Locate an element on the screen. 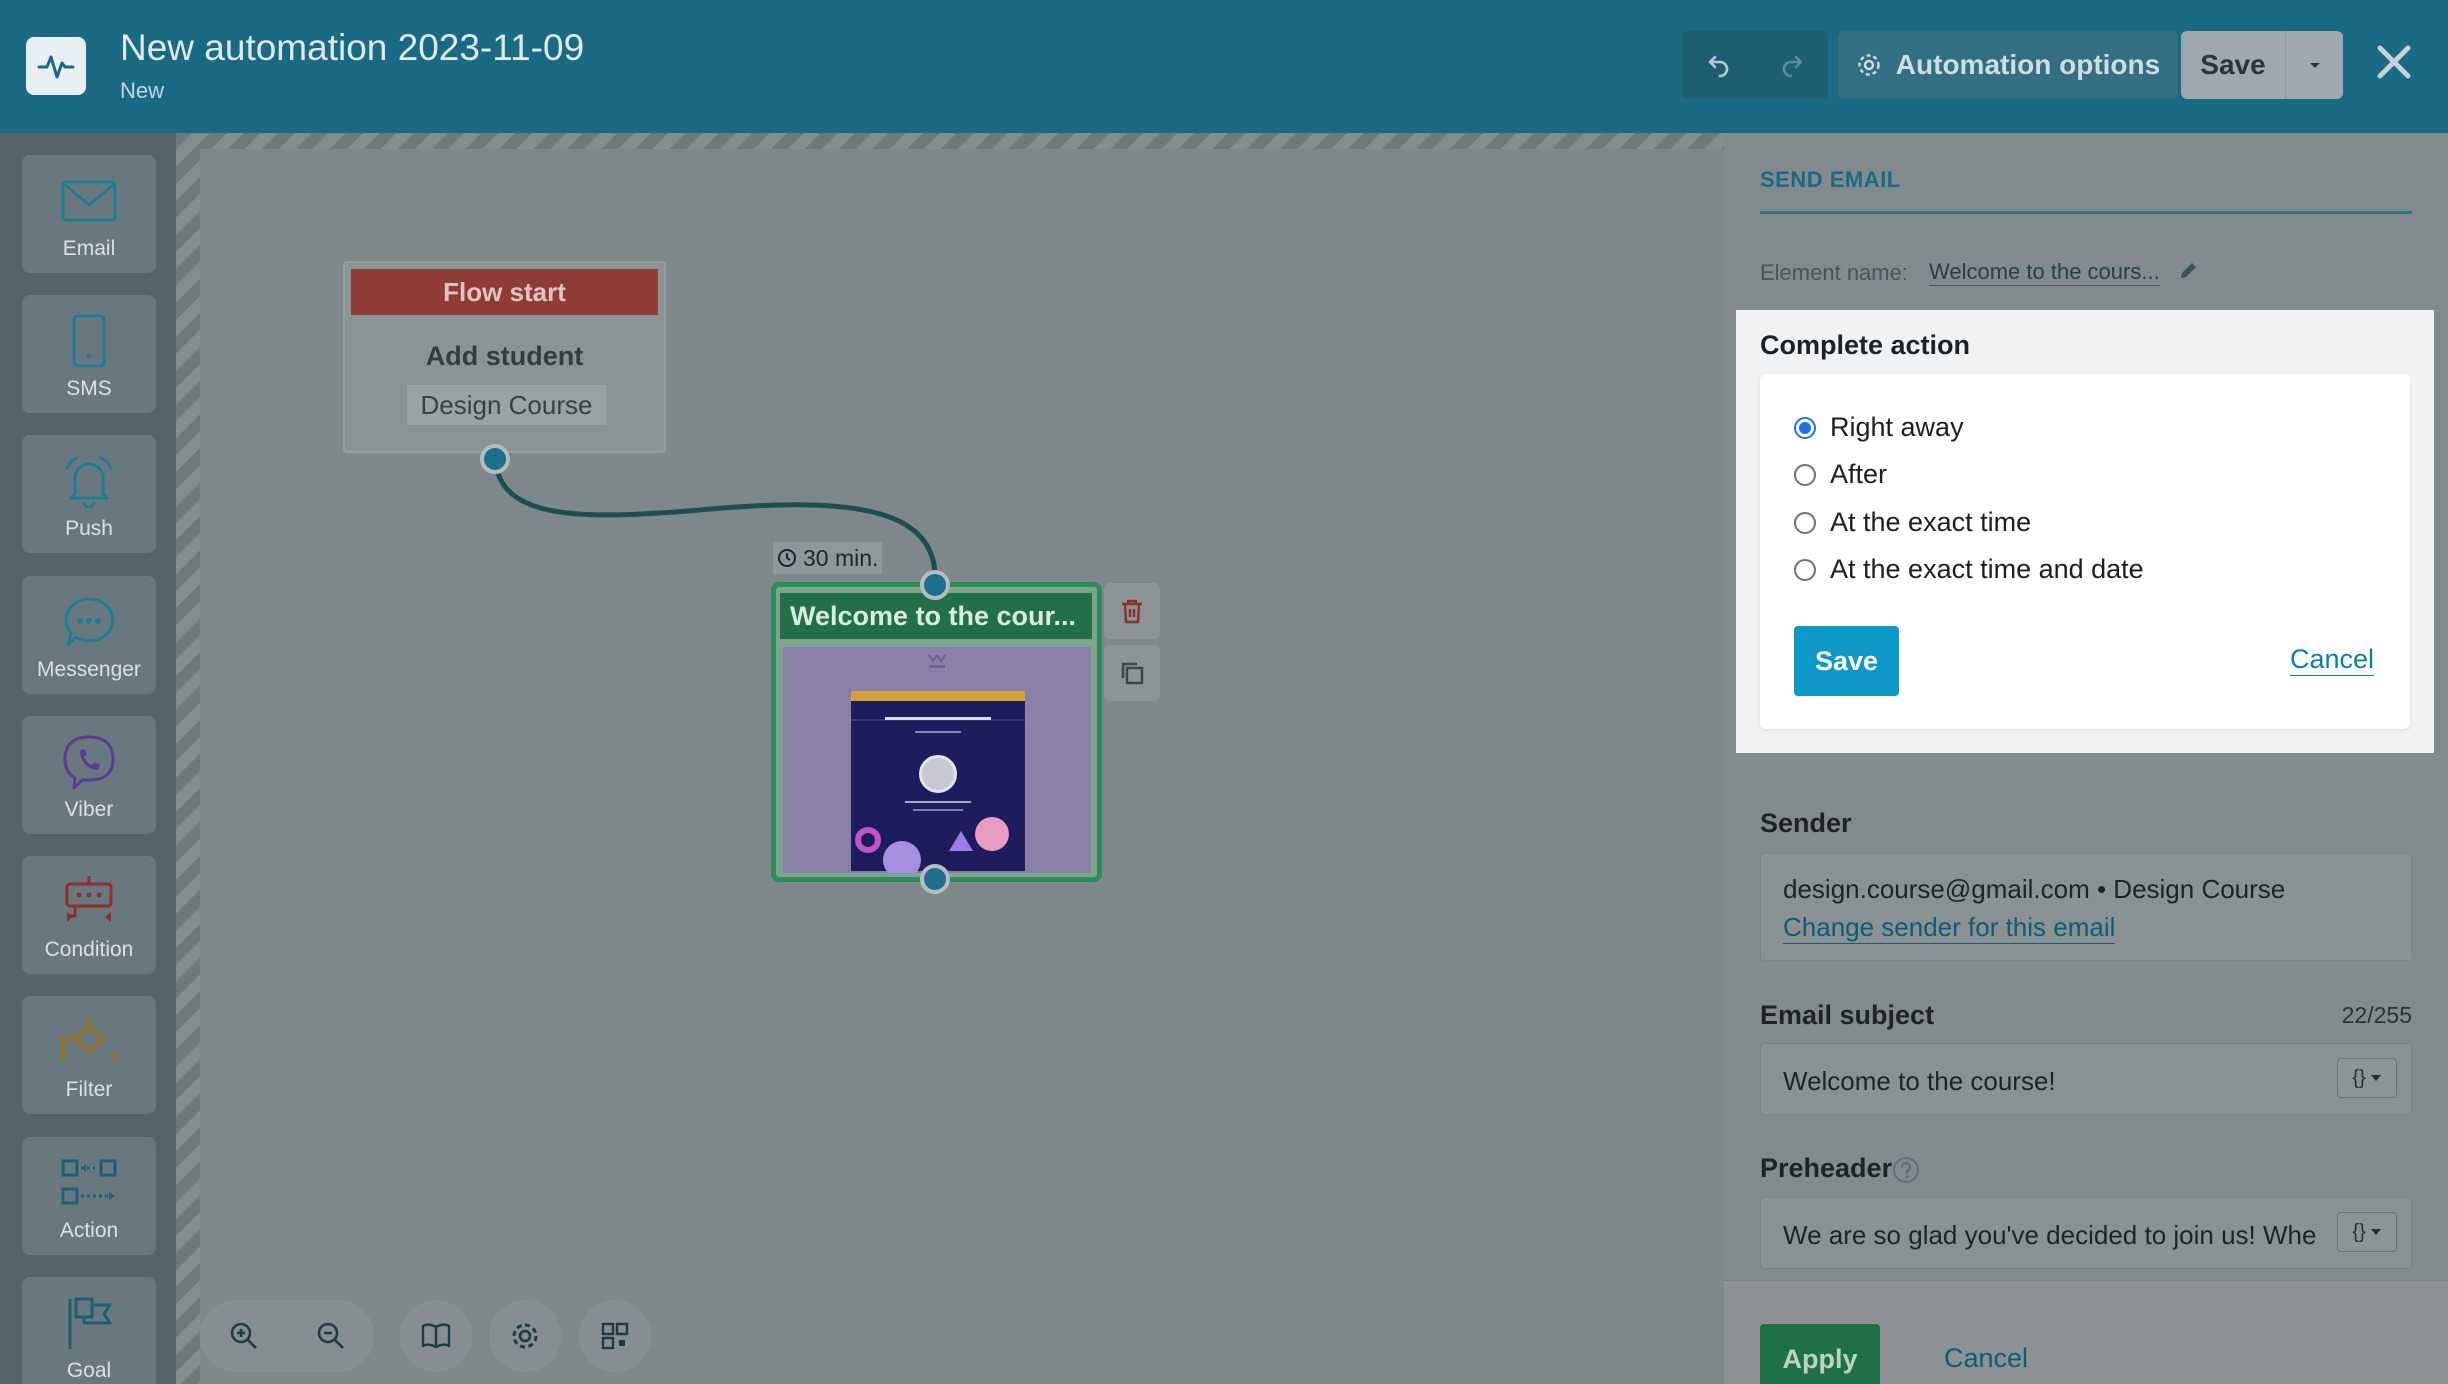 The image size is (2448, 1384). change-sender-link: Change sender for this email is located at coordinates (1949, 928).